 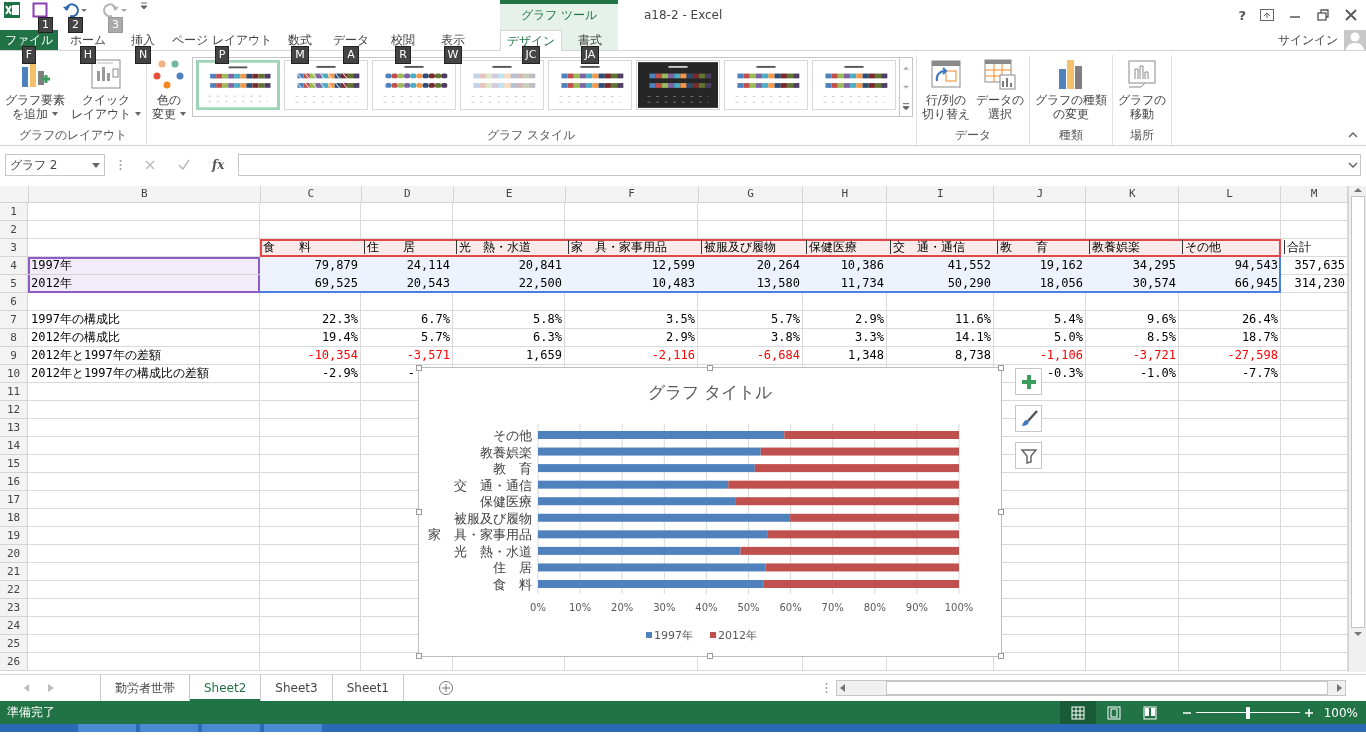 What do you see at coordinates (145, 194) in the screenshot?
I see `column-header: B` at bounding box center [145, 194].